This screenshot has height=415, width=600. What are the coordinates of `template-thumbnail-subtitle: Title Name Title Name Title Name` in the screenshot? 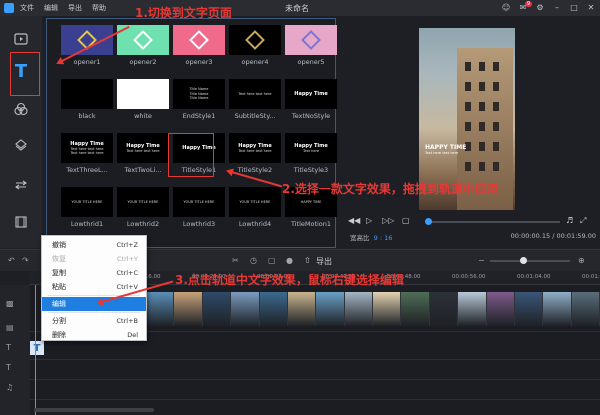 It's located at (199, 94).